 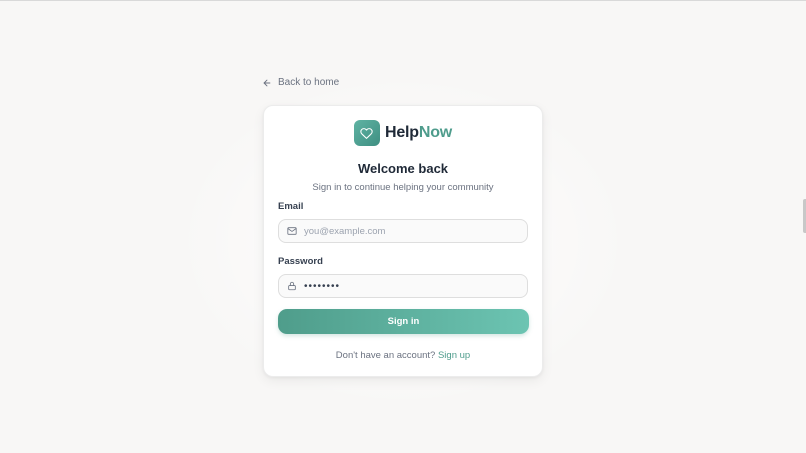 I want to click on password-field, so click(x=403, y=286).